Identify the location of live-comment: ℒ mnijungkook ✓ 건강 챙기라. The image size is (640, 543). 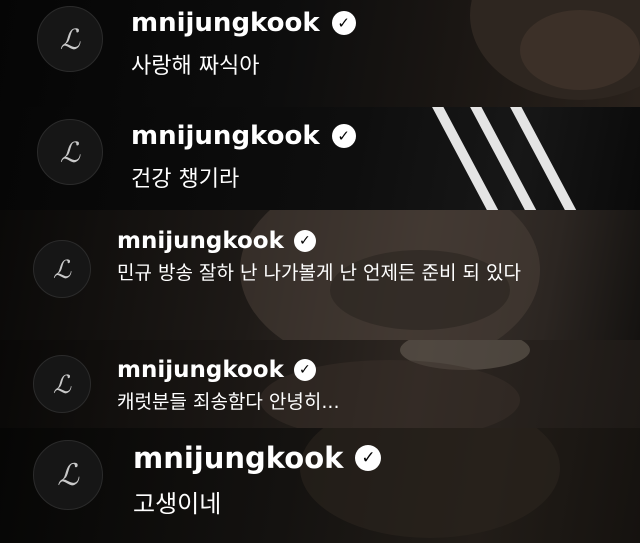
(196, 156).